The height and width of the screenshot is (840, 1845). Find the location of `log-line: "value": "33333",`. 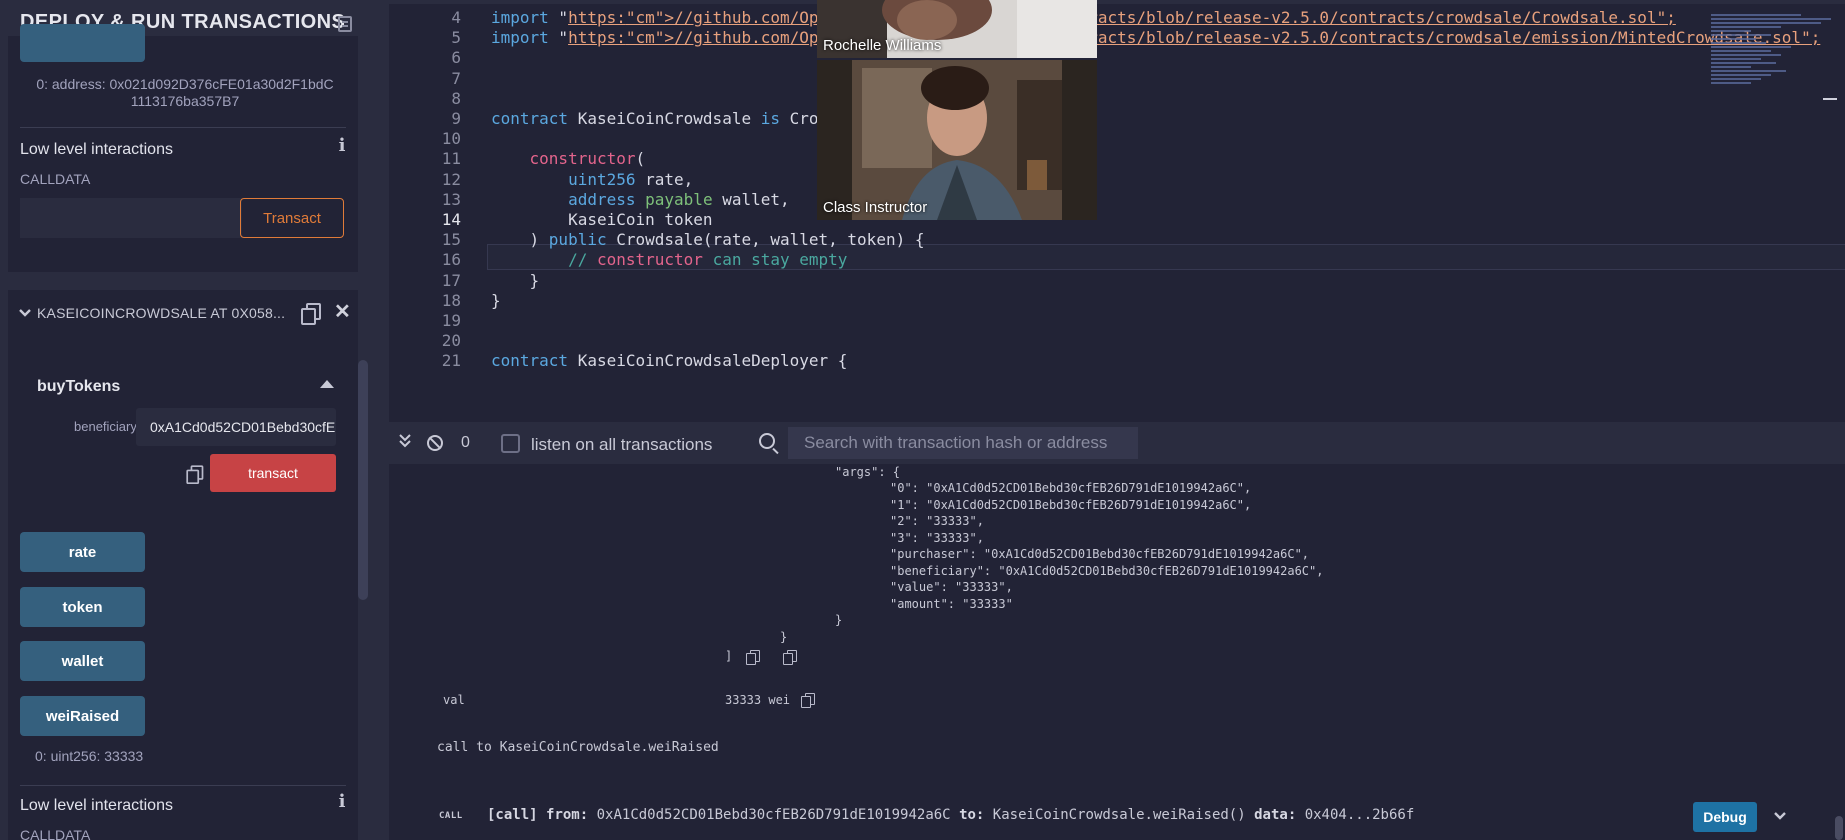

log-line: "value": "33333", is located at coordinates (951, 587).